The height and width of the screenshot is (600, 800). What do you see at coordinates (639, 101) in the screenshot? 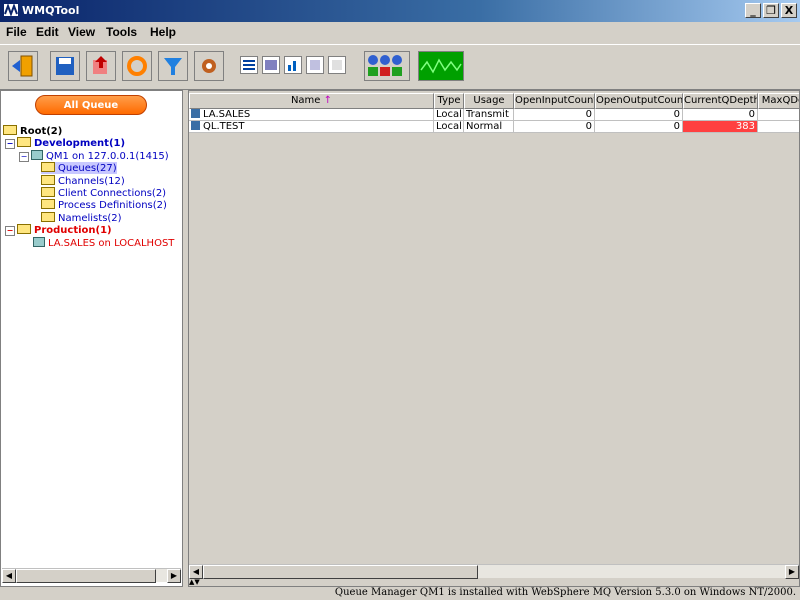
I see `column-header-open-output-count: OpenOutputCount` at bounding box center [639, 101].